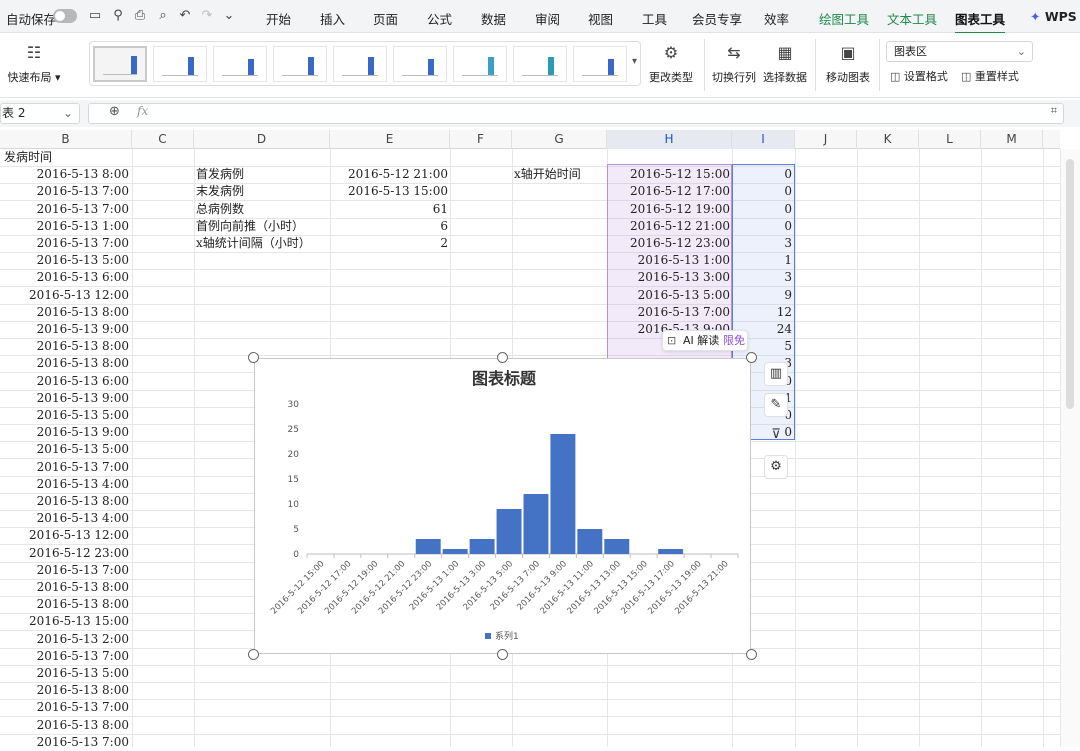  What do you see at coordinates (40, 113) in the screenshot?
I see `name-box: 表 2 ⌄` at bounding box center [40, 113].